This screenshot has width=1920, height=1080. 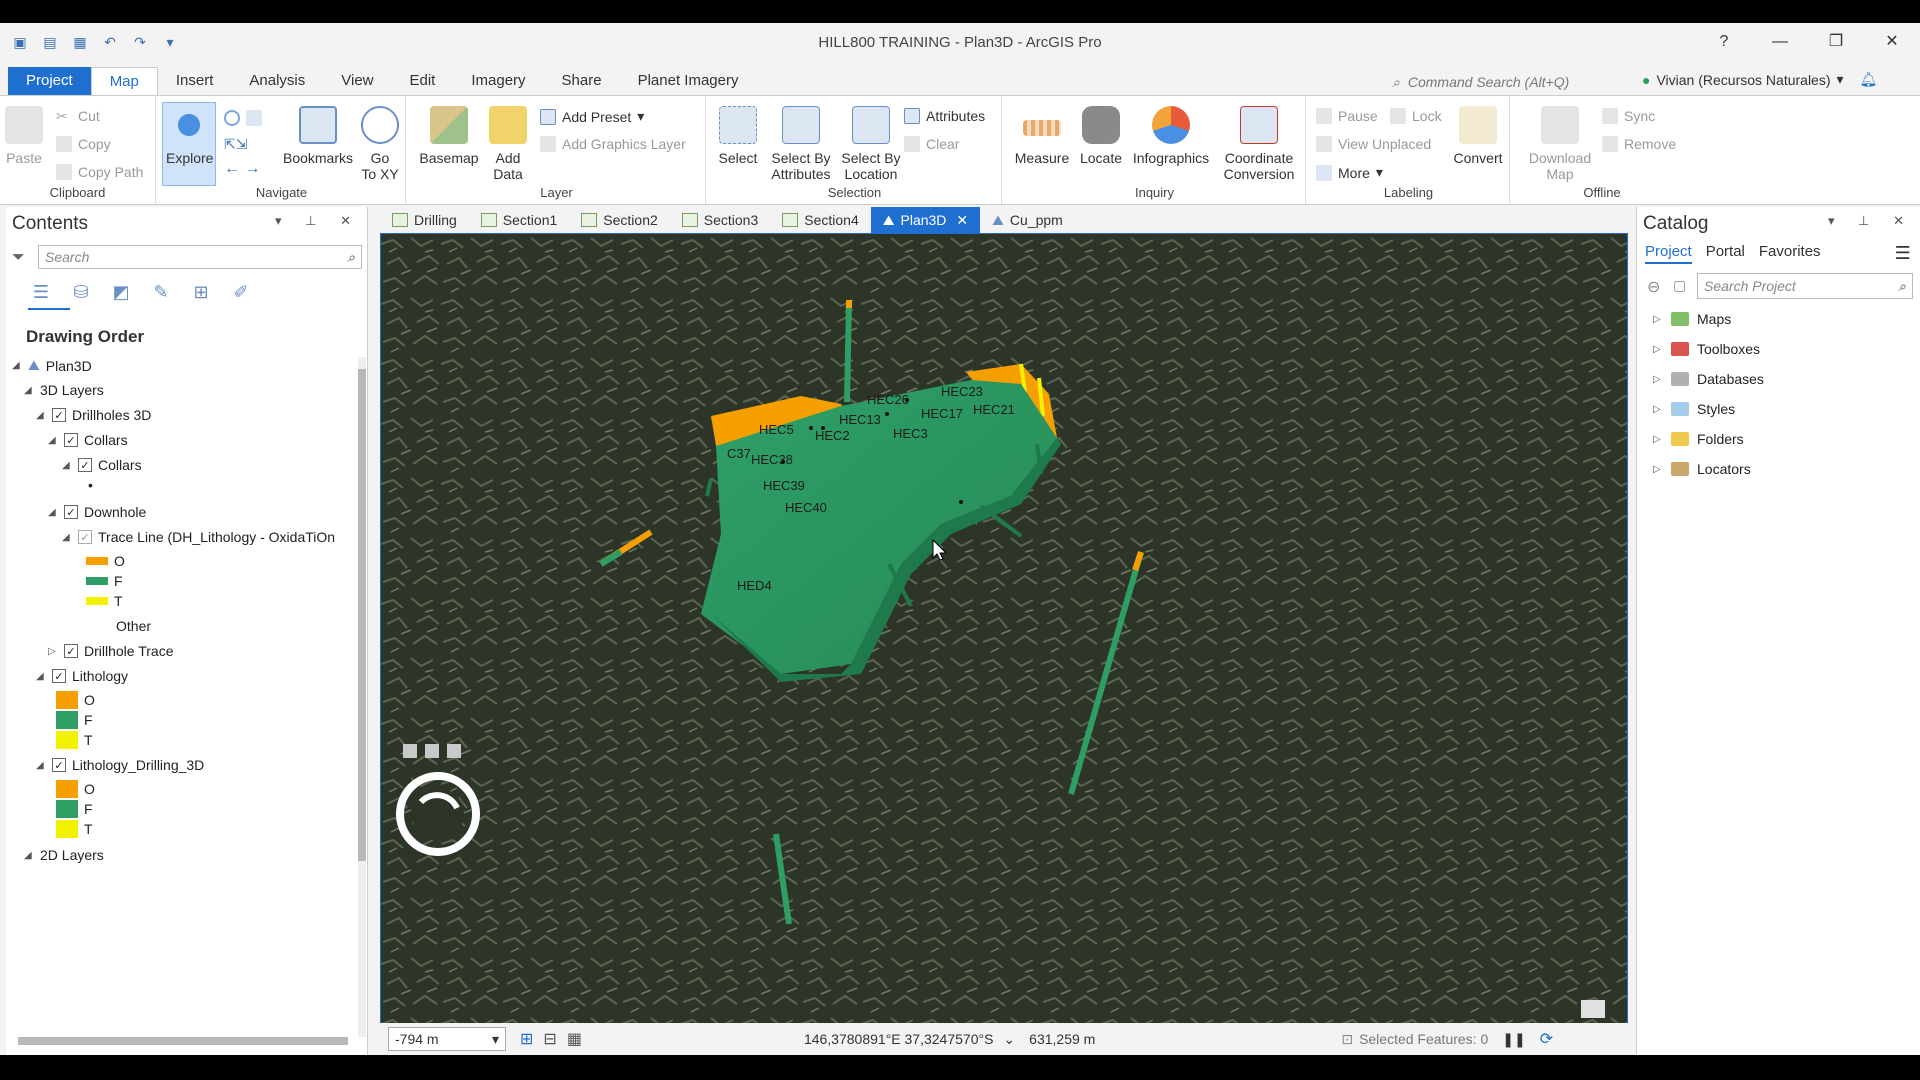 I want to click on convert-button: Convert, so click(x=1478, y=136).